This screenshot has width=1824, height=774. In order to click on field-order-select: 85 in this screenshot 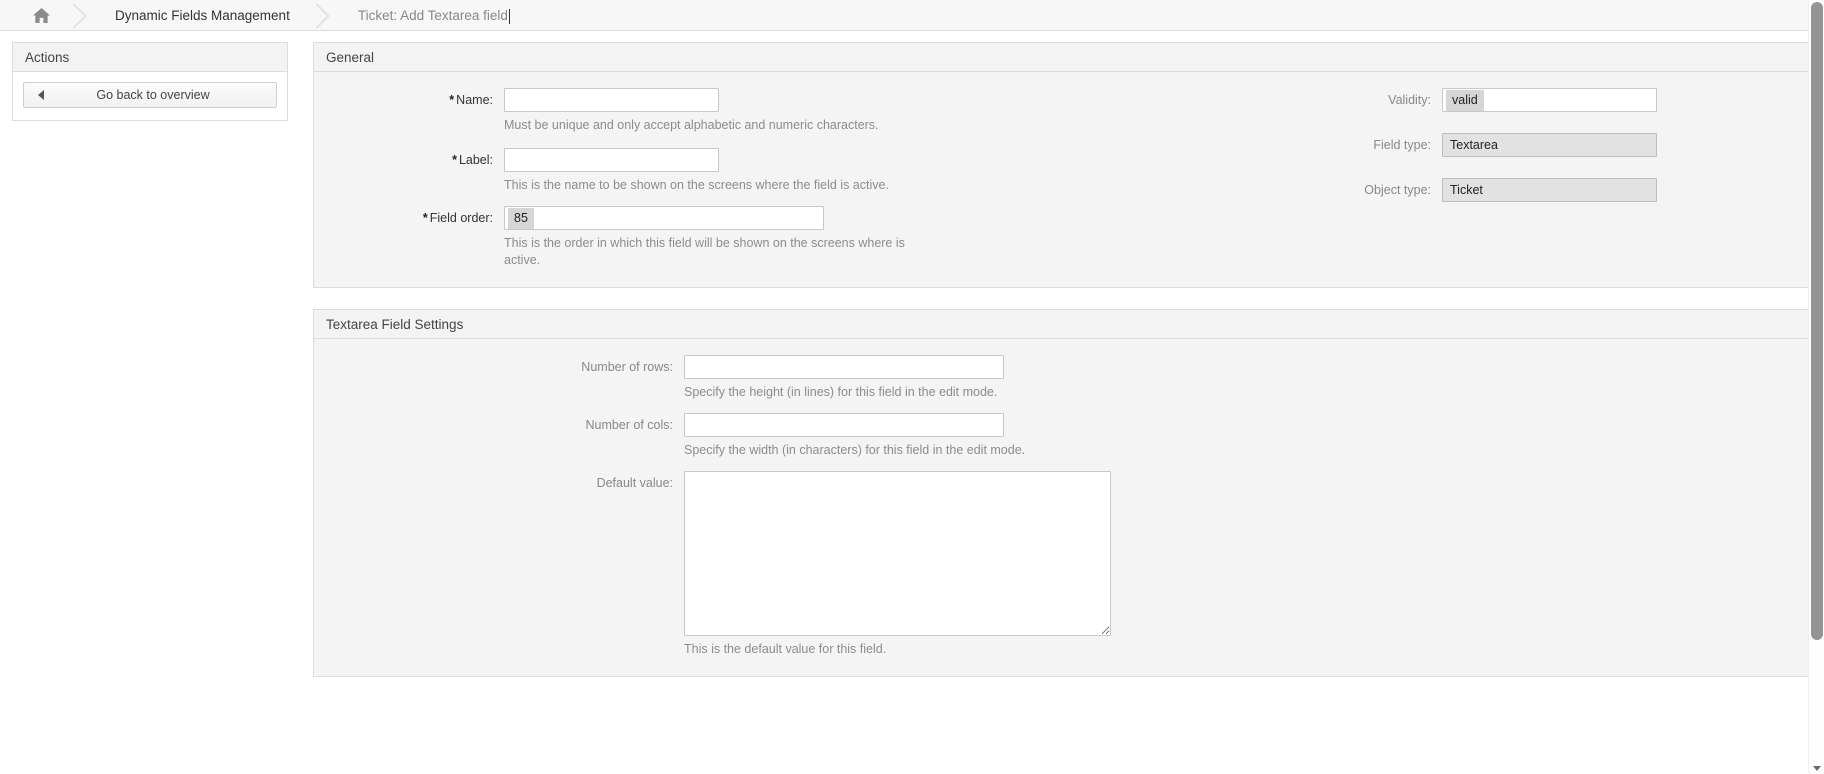, I will do `click(664, 218)`.